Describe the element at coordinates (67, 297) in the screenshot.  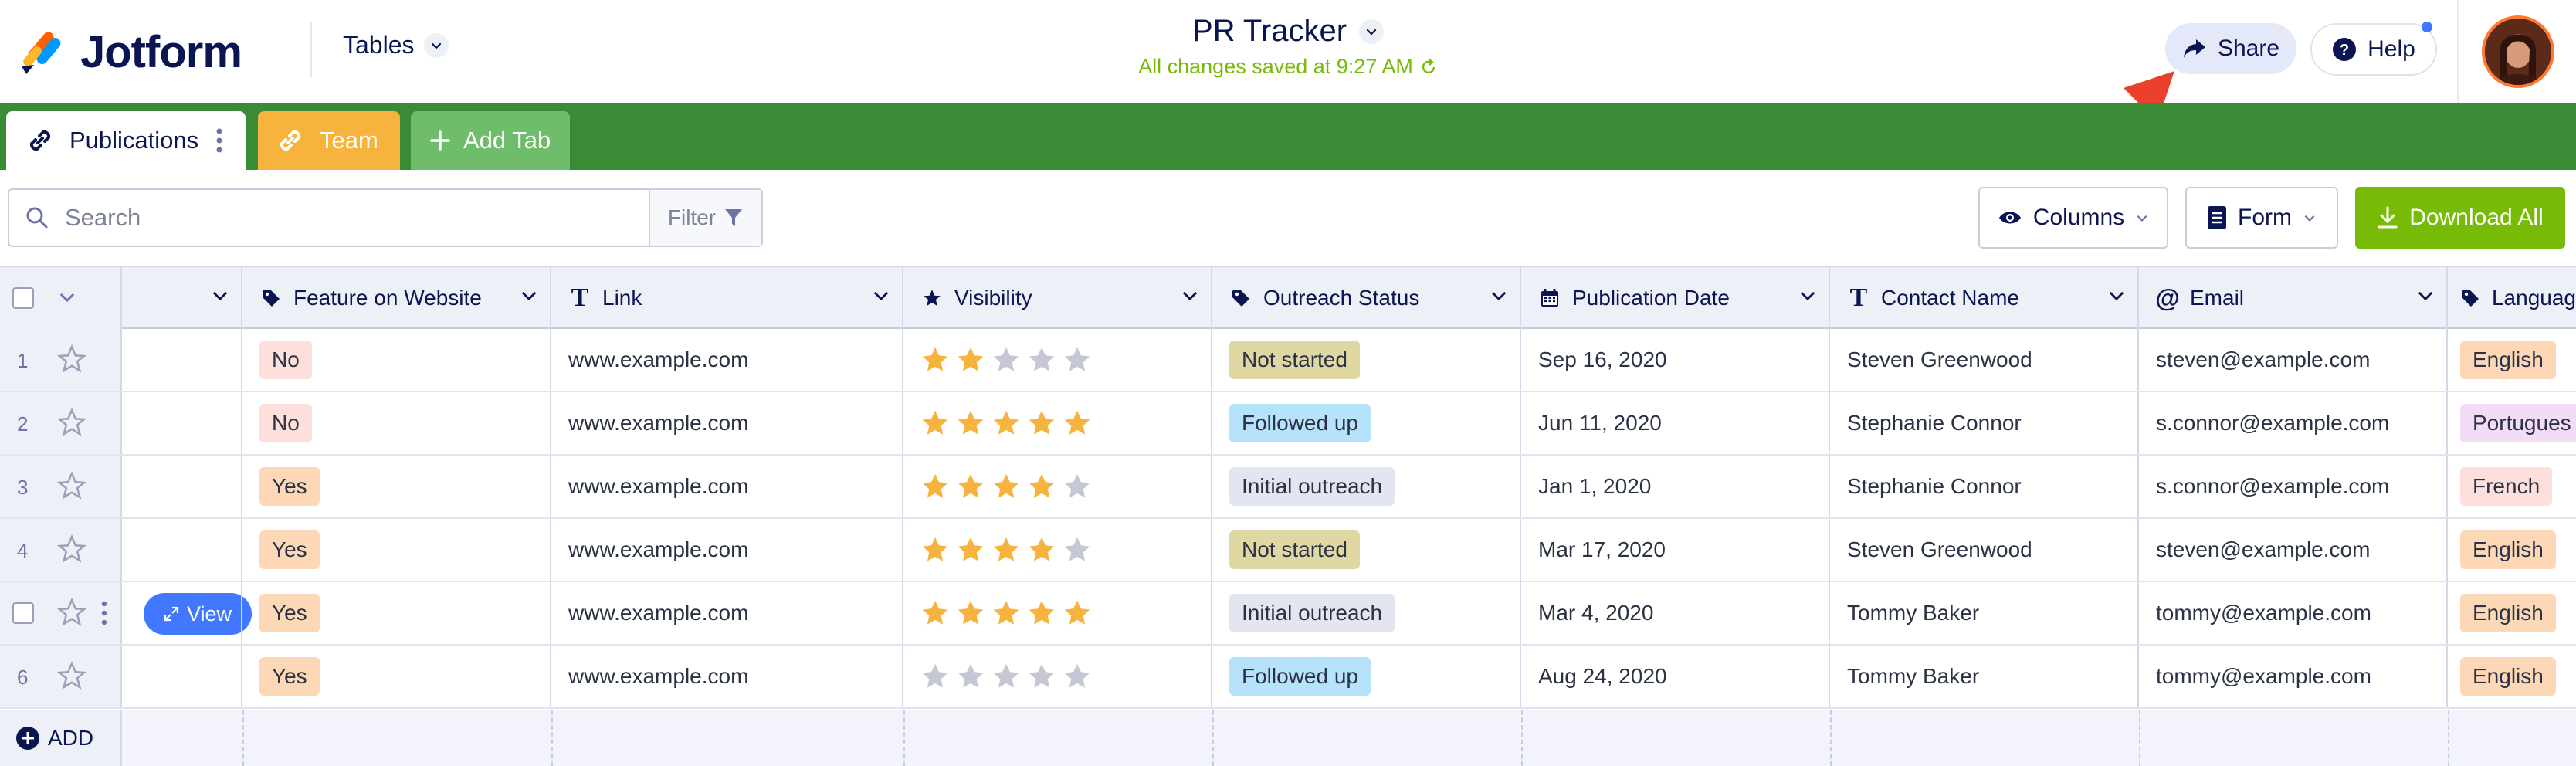
I see `chevron-down-icon` at that location.